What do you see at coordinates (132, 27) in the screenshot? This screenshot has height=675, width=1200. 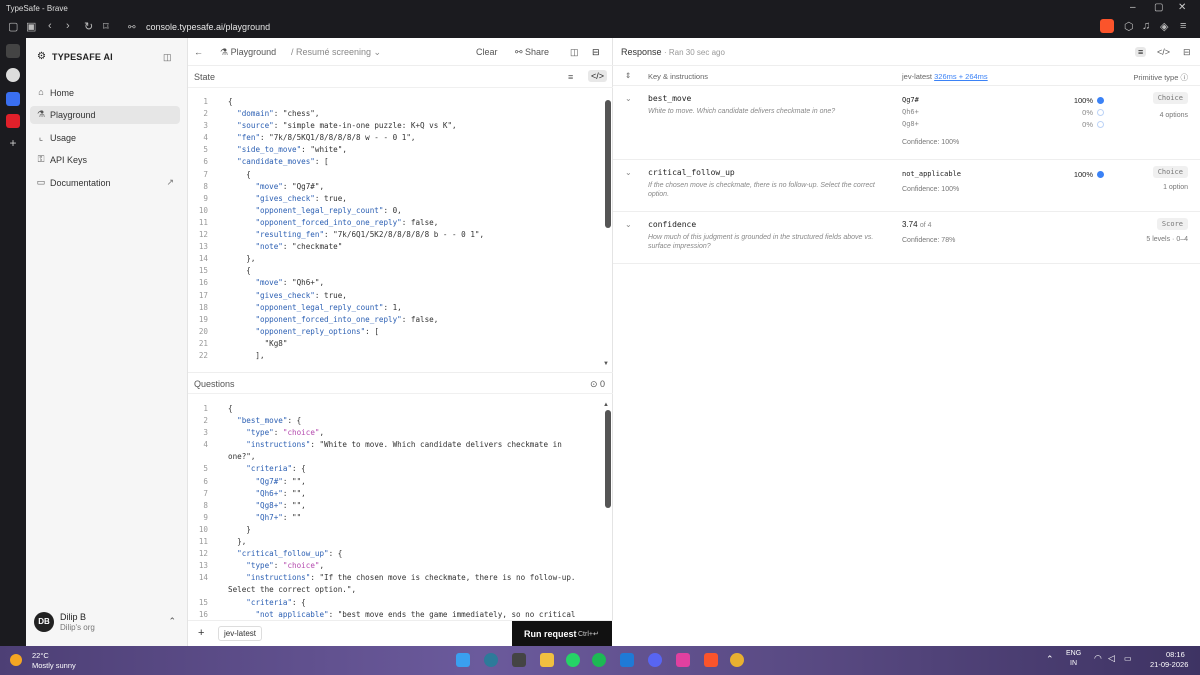 I see `site-info-icon: ⚯` at bounding box center [132, 27].